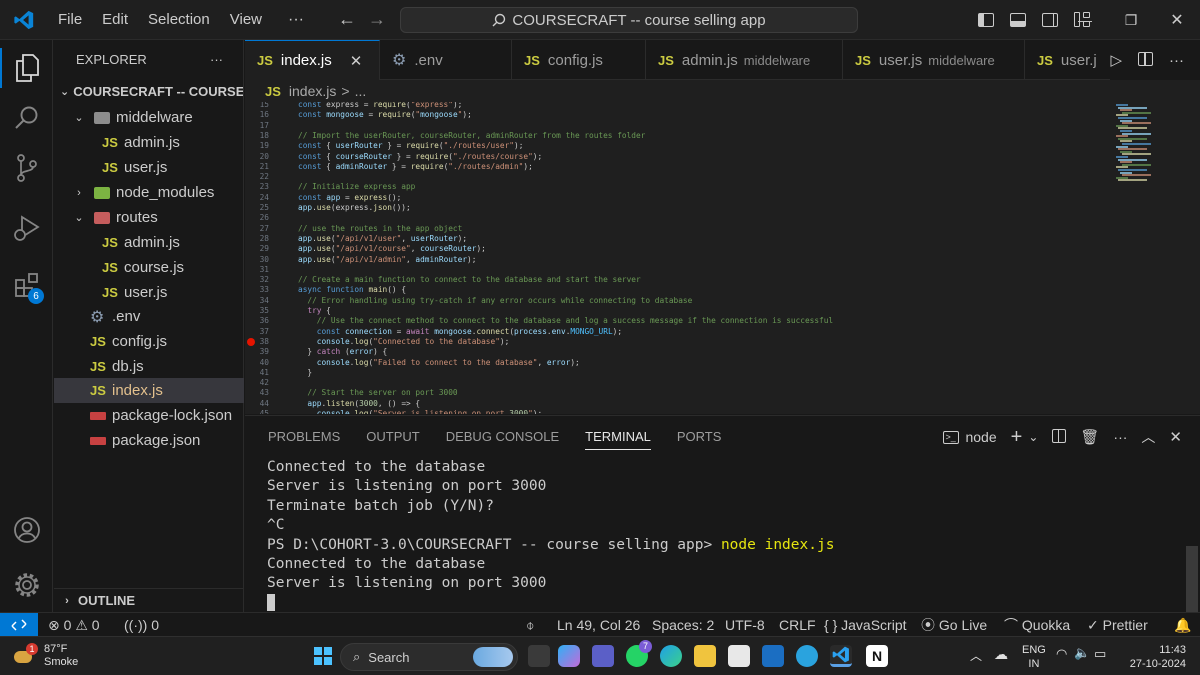 Image resolution: width=1200 pixels, height=675 pixels. I want to click on command-center-search: COURSECRAFT -- course selling app, so click(629, 20).